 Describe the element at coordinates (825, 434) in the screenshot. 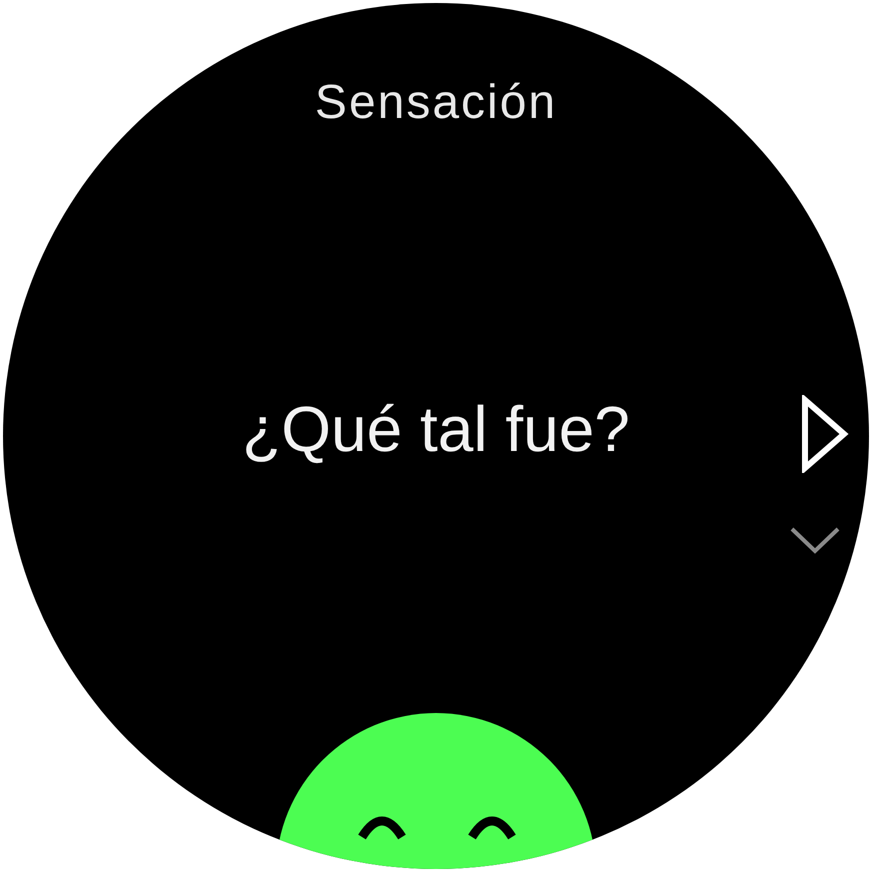

I see `play-icon` at that location.